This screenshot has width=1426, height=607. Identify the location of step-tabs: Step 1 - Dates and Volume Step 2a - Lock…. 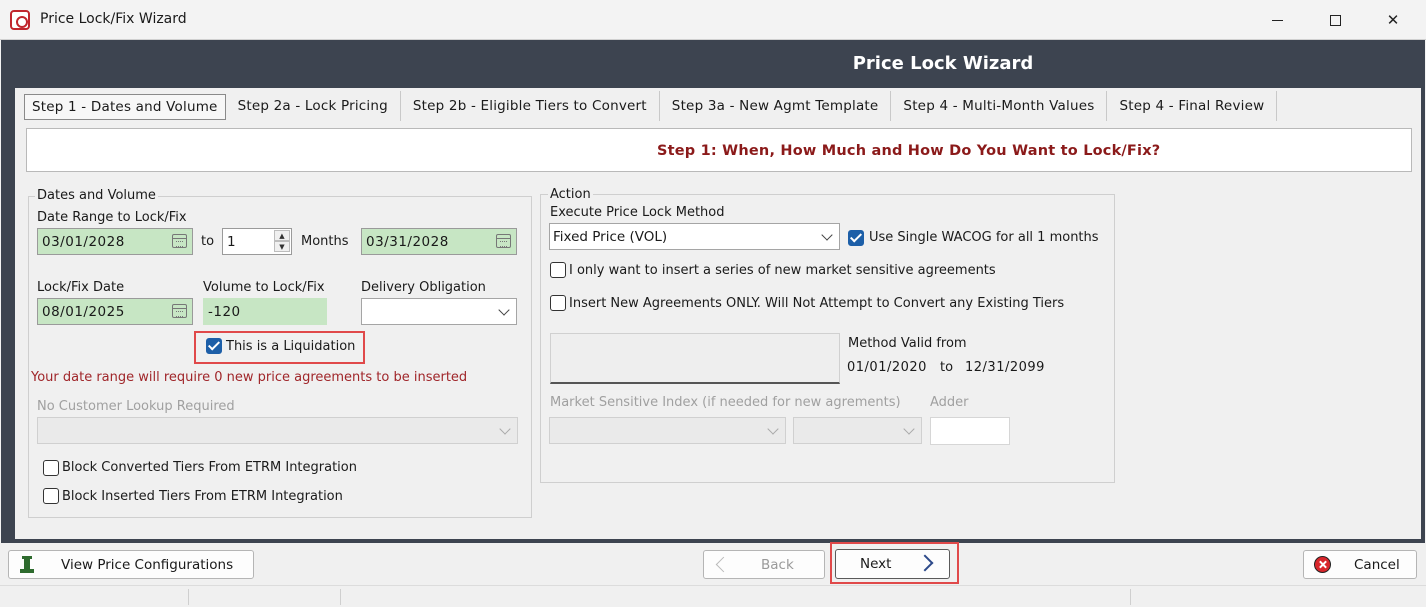
(651, 106).